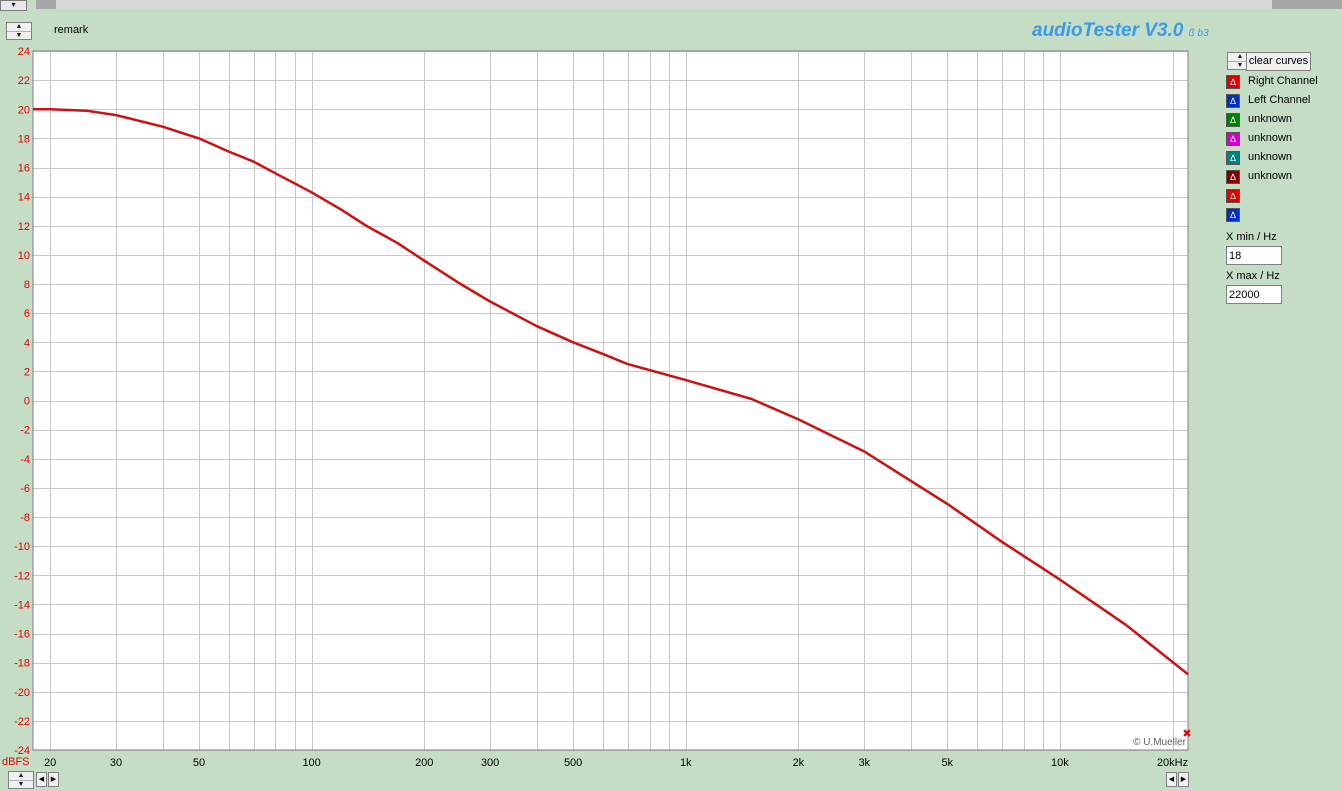 The image size is (1342, 791). What do you see at coordinates (1186, 733) in the screenshot?
I see `close-marker-icon: ✖` at bounding box center [1186, 733].